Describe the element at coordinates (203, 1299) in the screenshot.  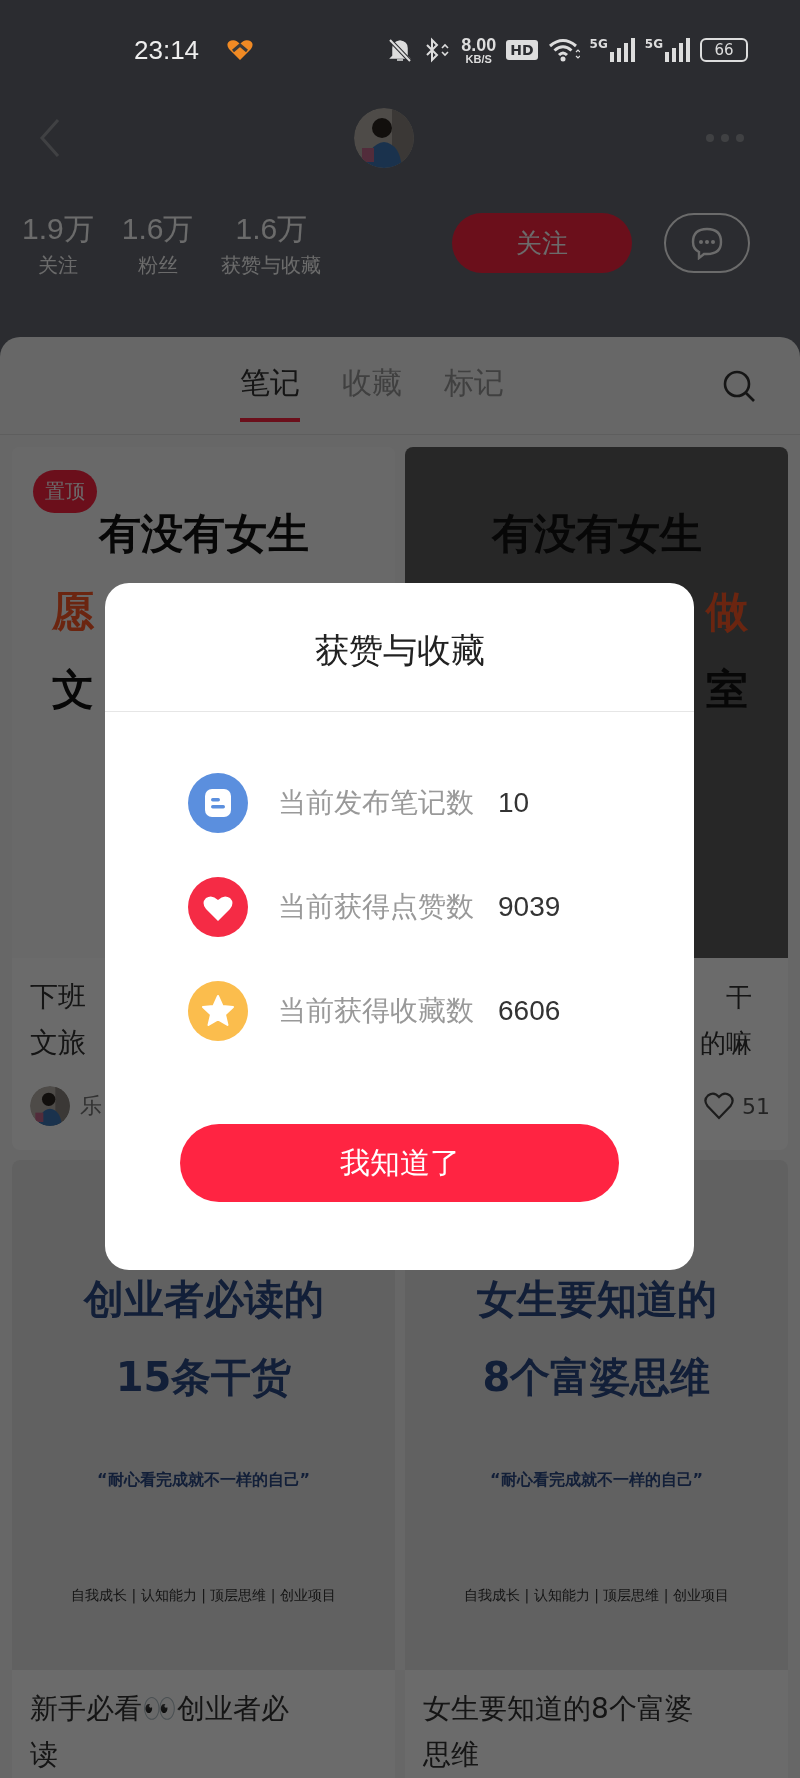
I see `cover-headline: 创业者必读的` at that location.